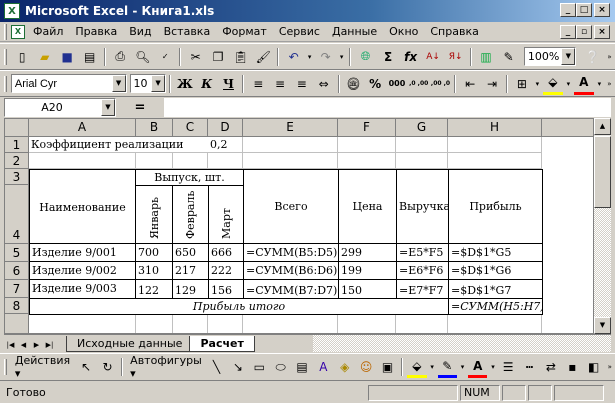  I want to click on insert-function-icon: fx, so click(410, 57).